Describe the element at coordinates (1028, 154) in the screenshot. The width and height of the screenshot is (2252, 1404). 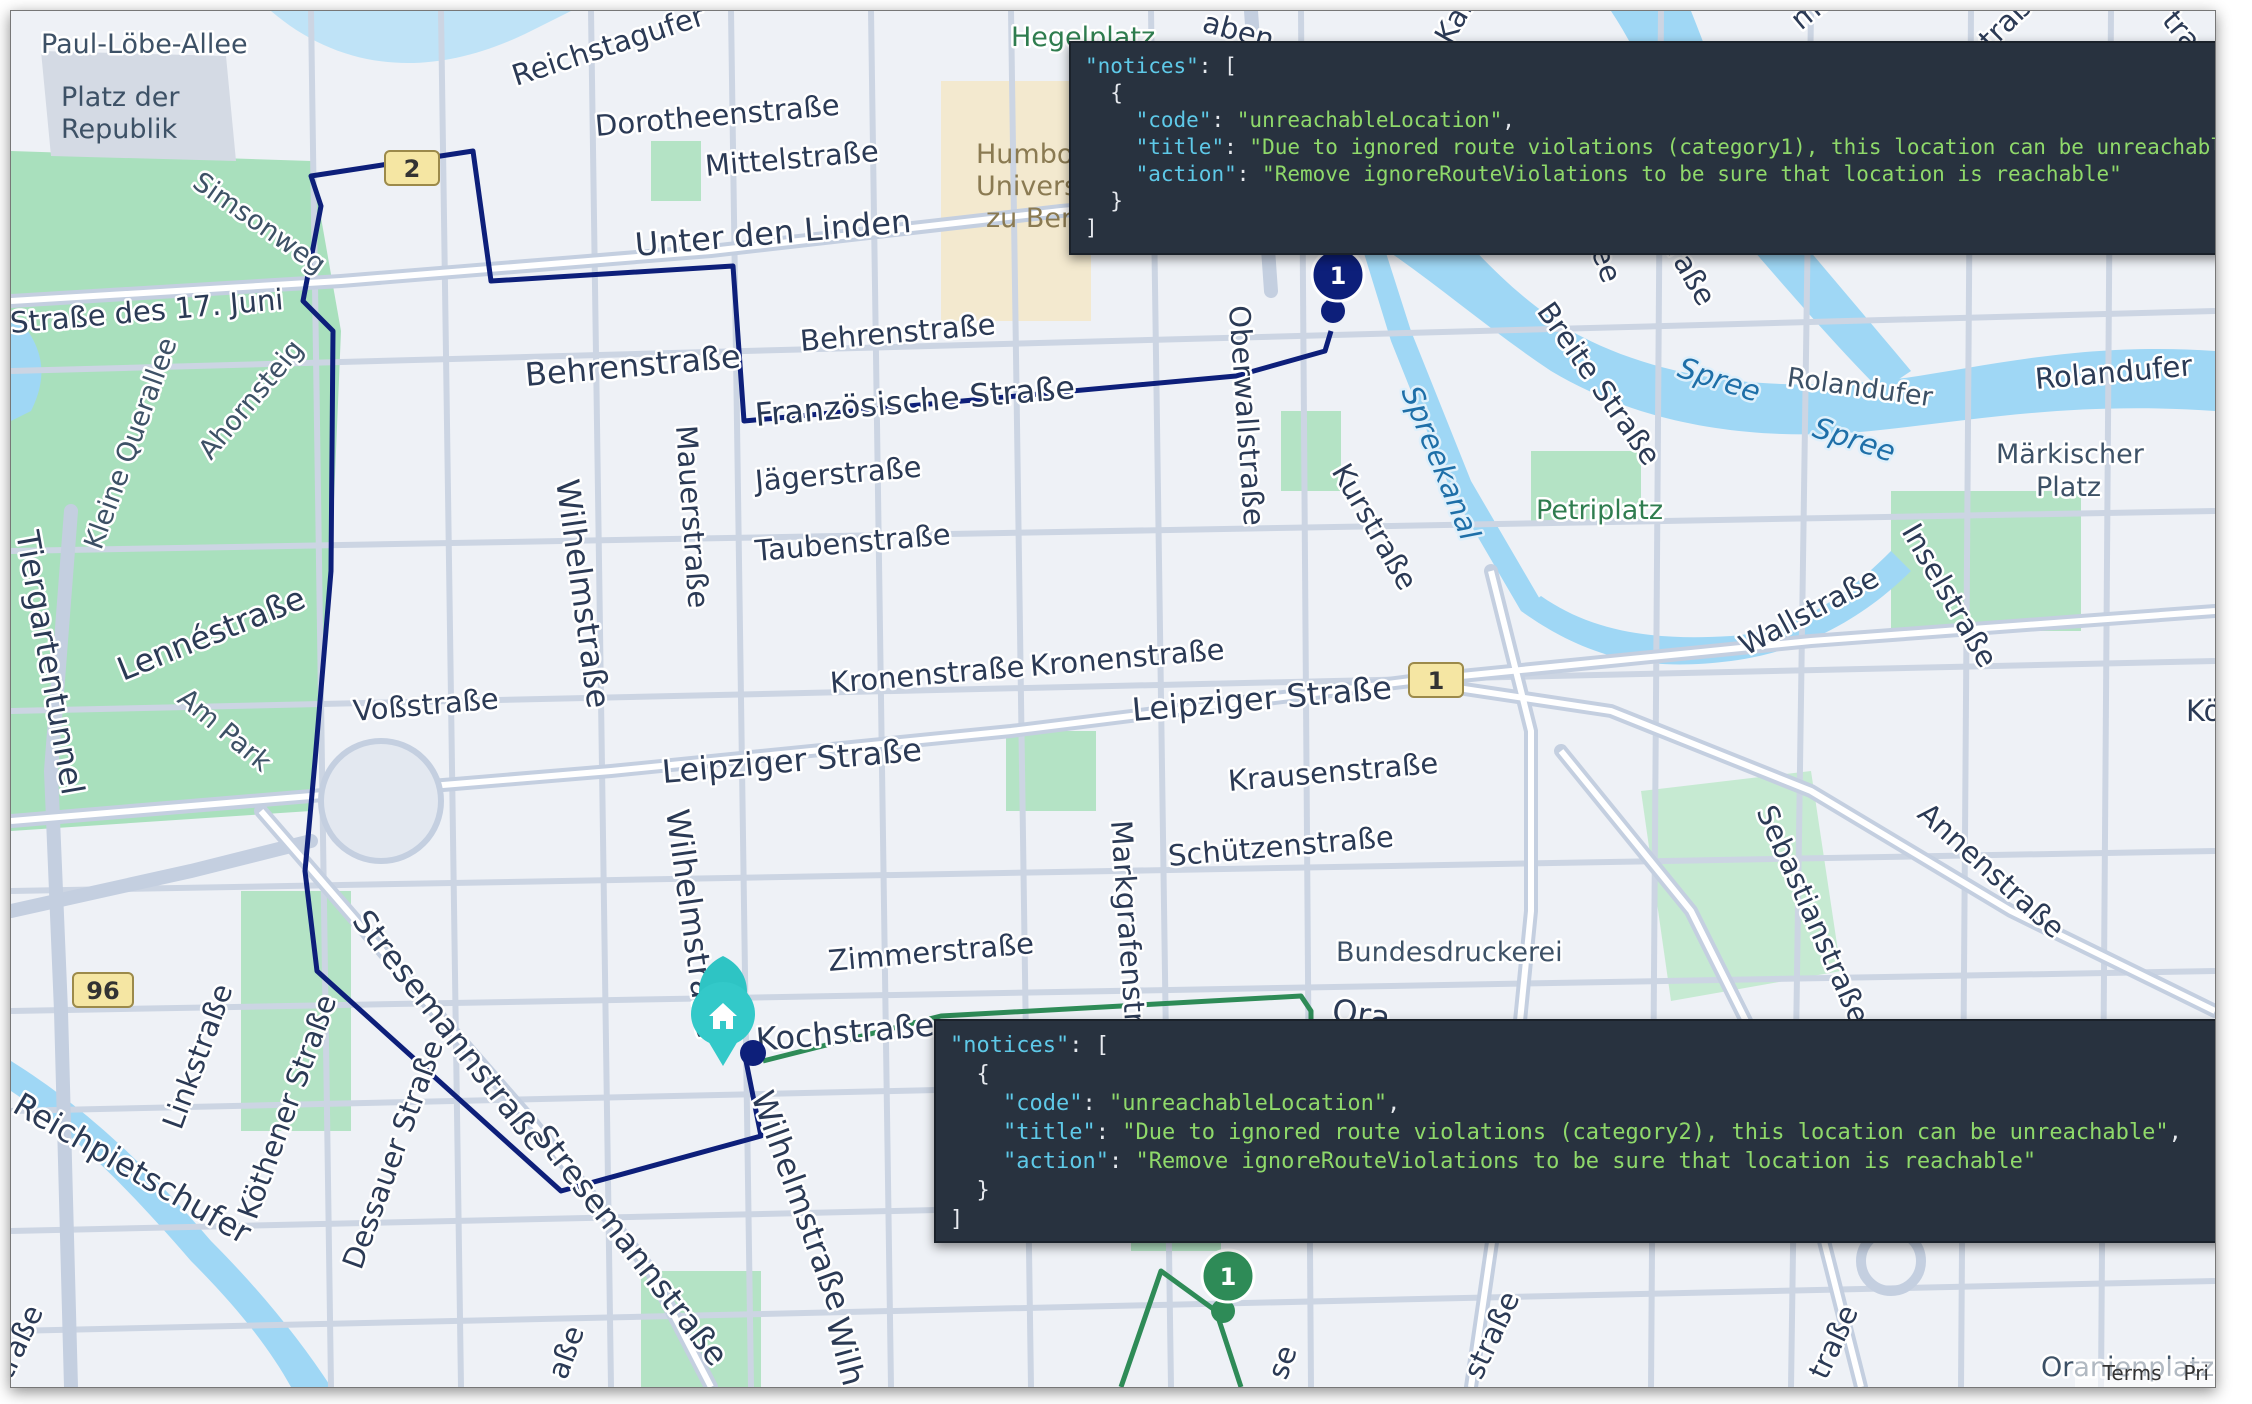
I see `label-humboldt-1: Humbol` at that location.